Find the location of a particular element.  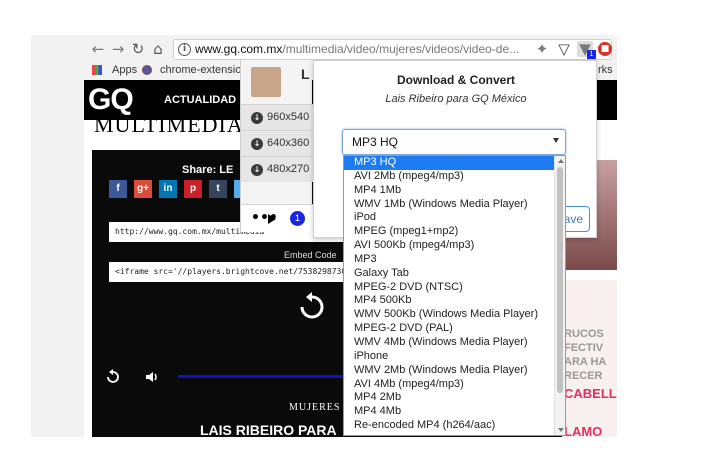

format-option: WMV 500Kb (Windows Media Player) is located at coordinates (449, 315).